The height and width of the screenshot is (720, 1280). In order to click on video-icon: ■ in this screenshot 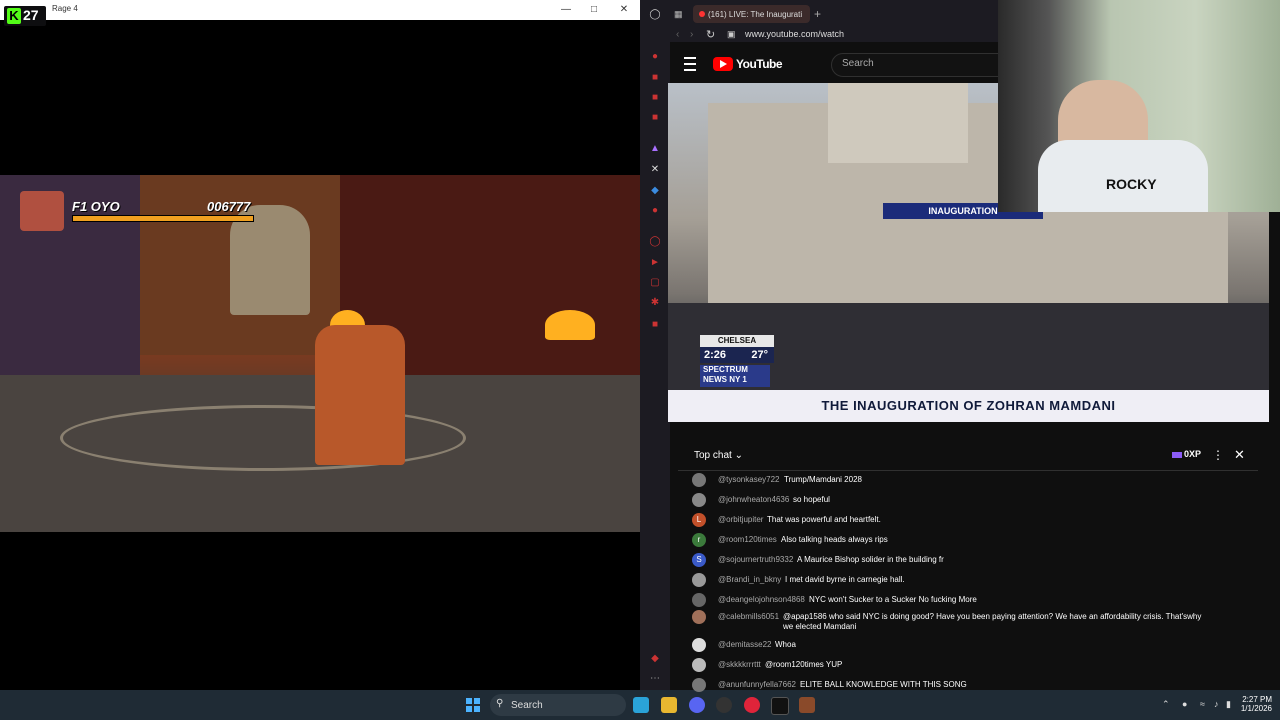, I will do `click(655, 98)`.